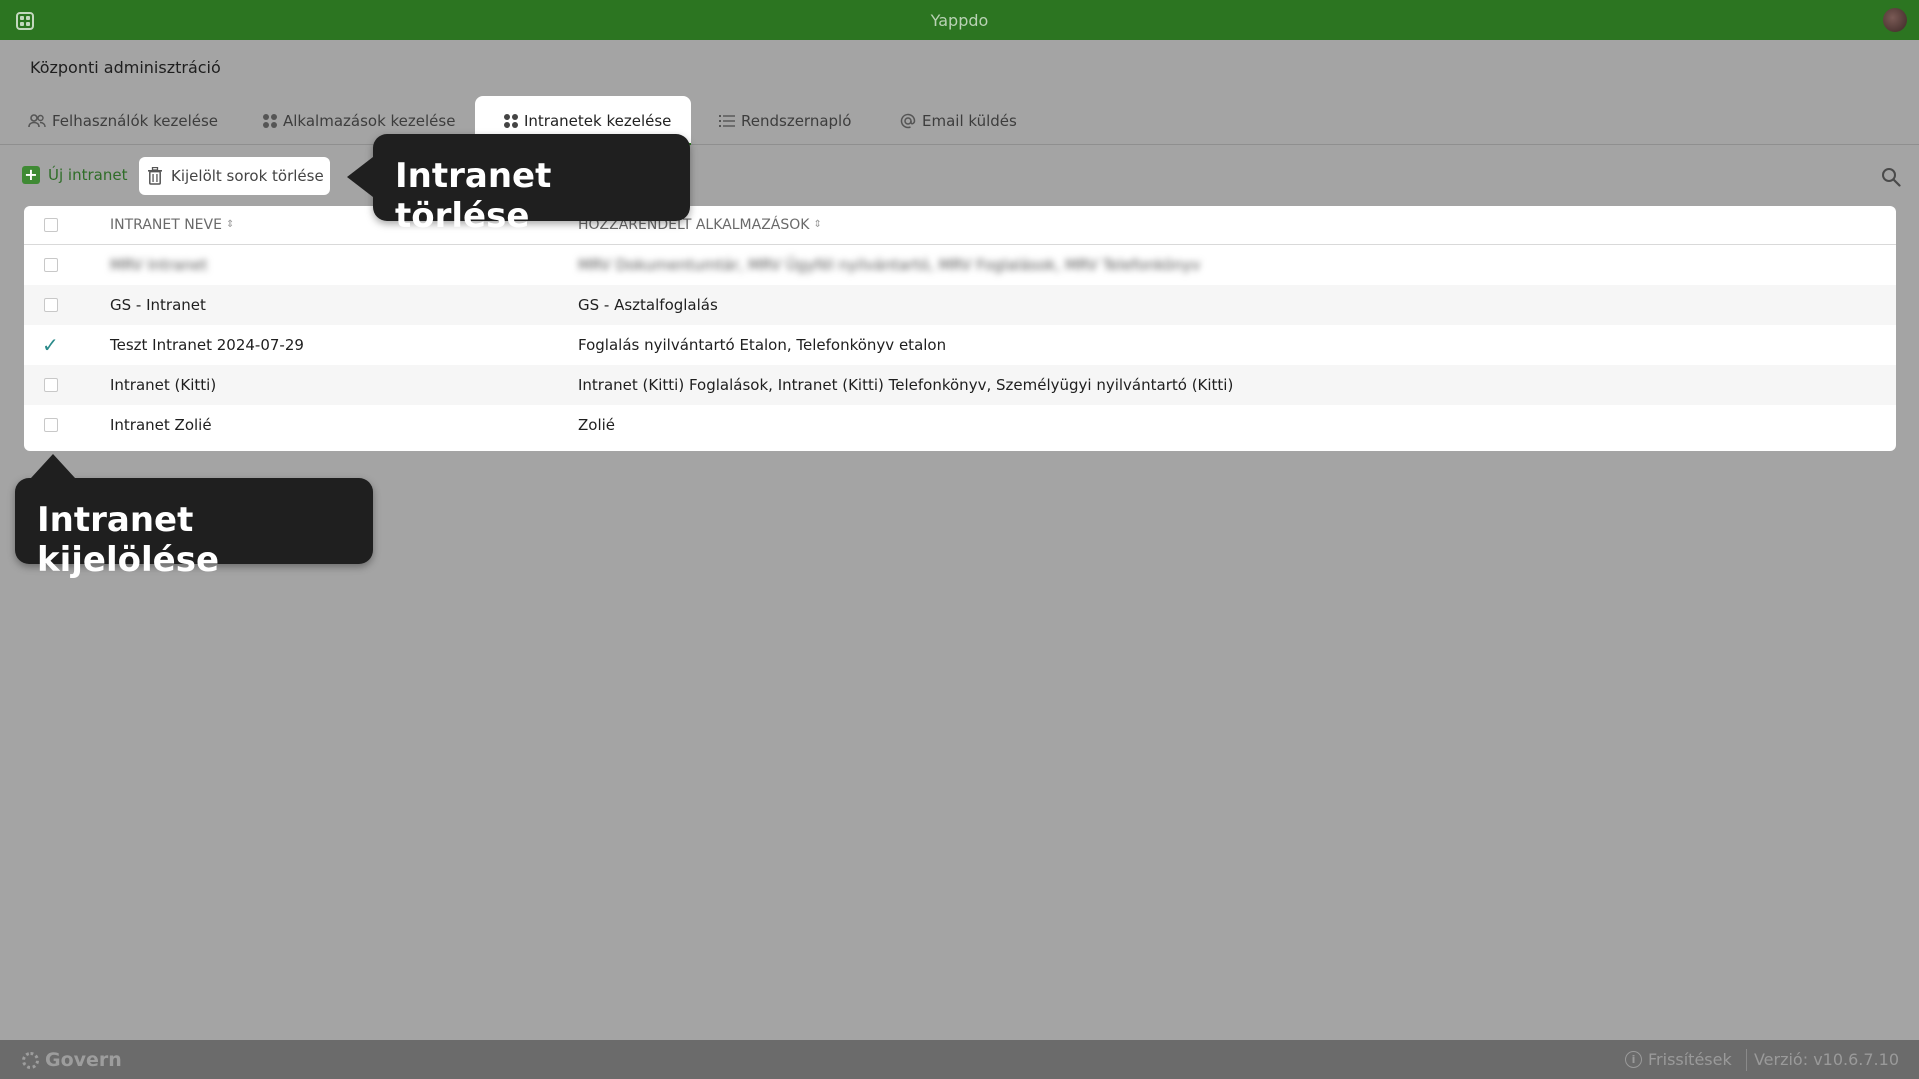 The image size is (1919, 1079). I want to click on assigned-apps: Zolié, so click(597, 425).